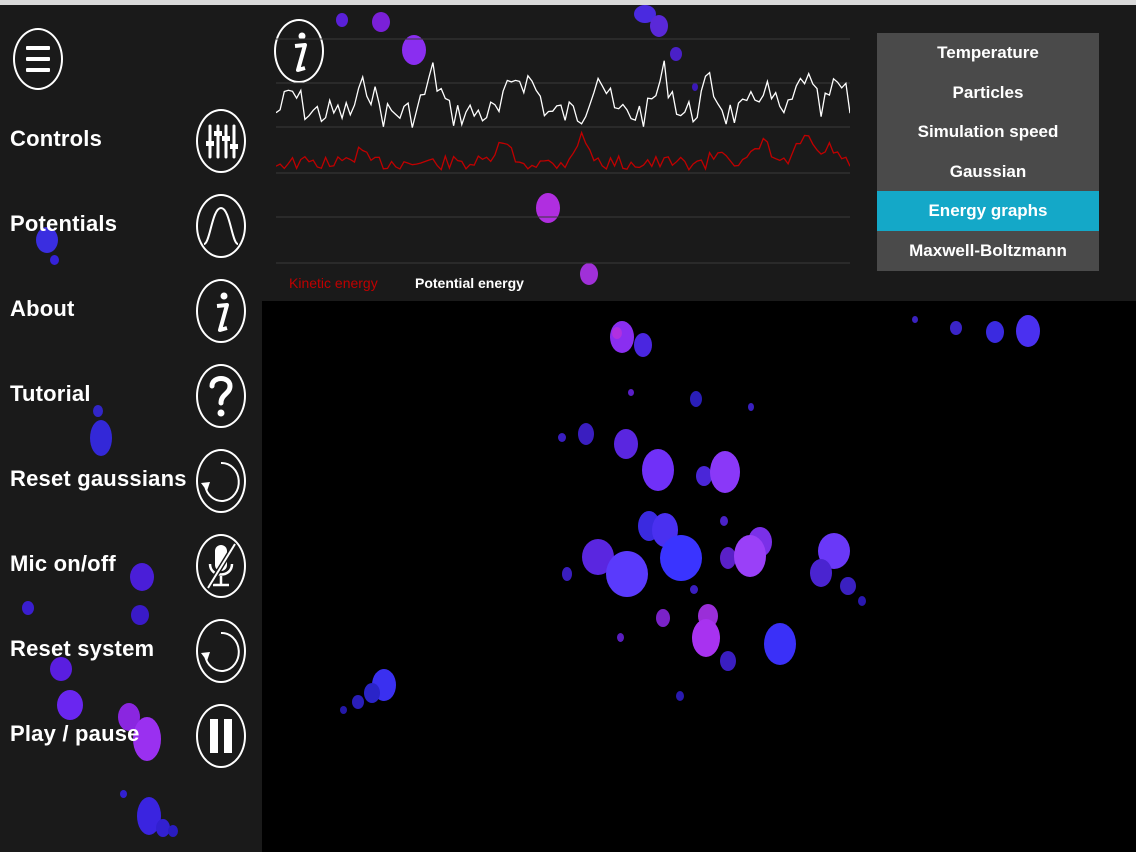  What do you see at coordinates (333, 283) in the screenshot?
I see `legend-kinetic-energy: Kinetic energy` at bounding box center [333, 283].